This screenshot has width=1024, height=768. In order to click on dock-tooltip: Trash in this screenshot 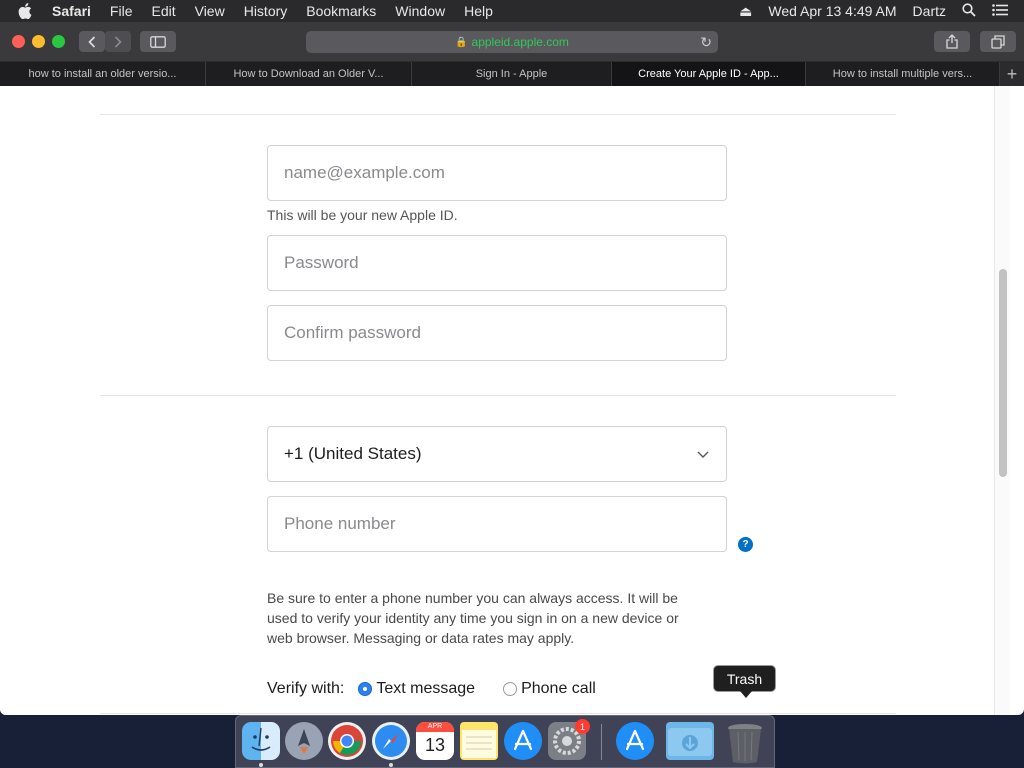, I will do `click(744, 681)`.